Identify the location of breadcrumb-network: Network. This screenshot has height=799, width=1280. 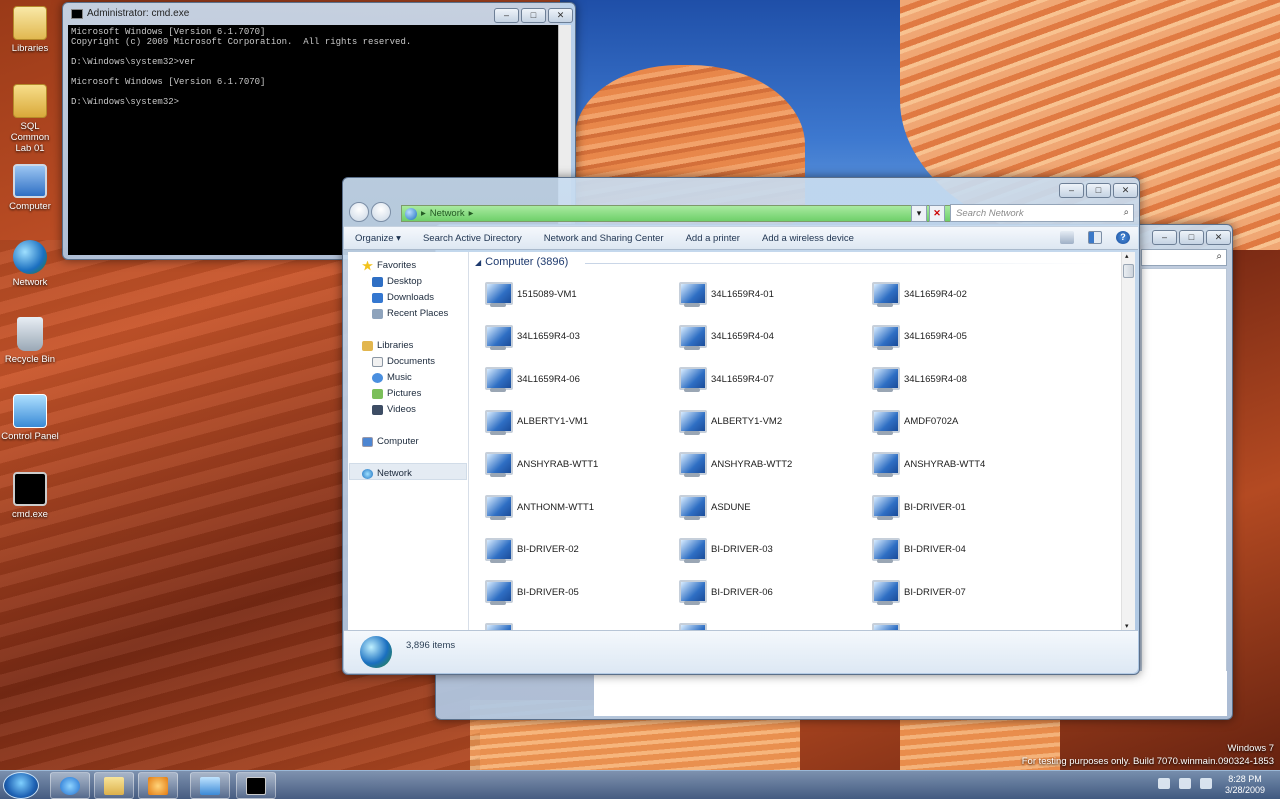
(447, 213).